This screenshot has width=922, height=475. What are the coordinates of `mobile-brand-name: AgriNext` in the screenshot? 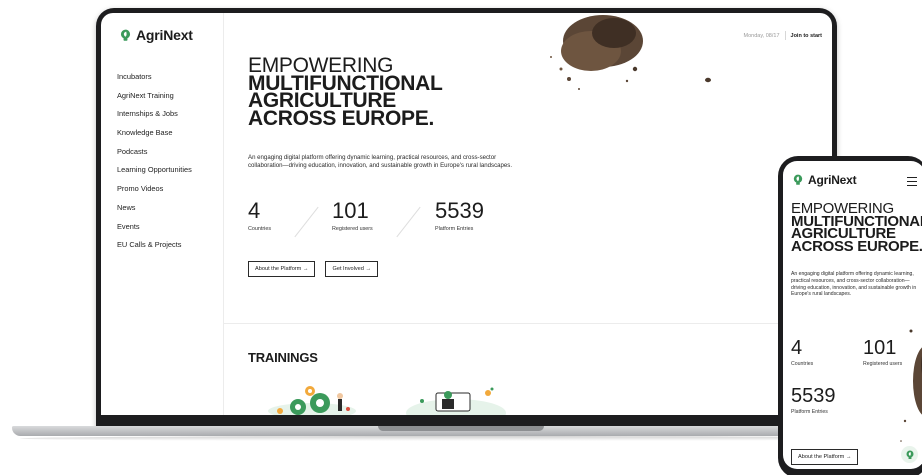 It's located at (832, 180).